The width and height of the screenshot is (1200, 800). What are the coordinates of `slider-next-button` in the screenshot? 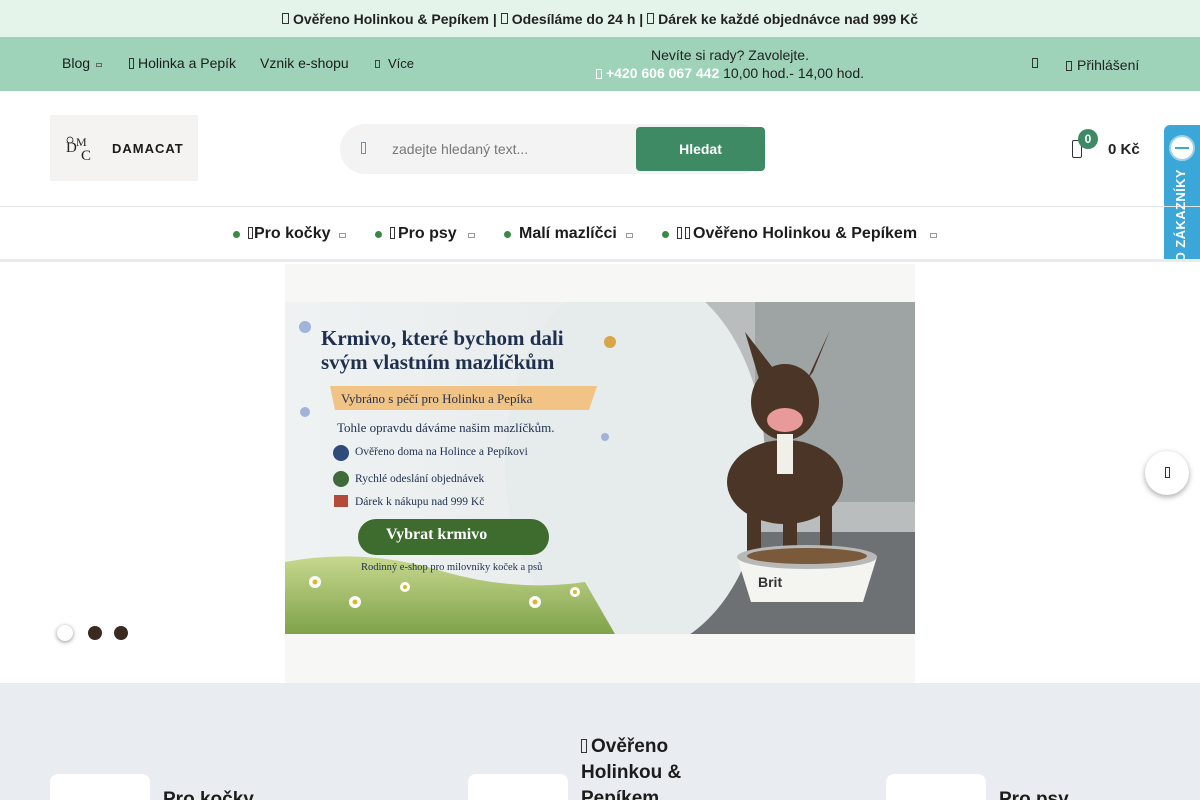 It's located at (1167, 473).